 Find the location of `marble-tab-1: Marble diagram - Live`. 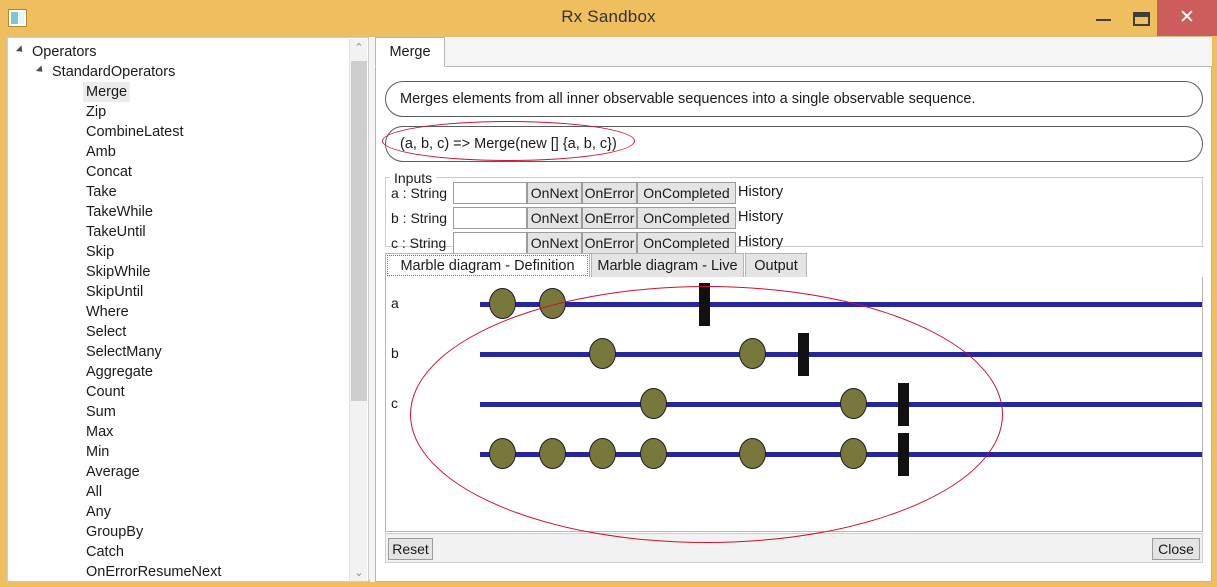

marble-tab-1: Marble diagram - Live is located at coordinates (667, 265).